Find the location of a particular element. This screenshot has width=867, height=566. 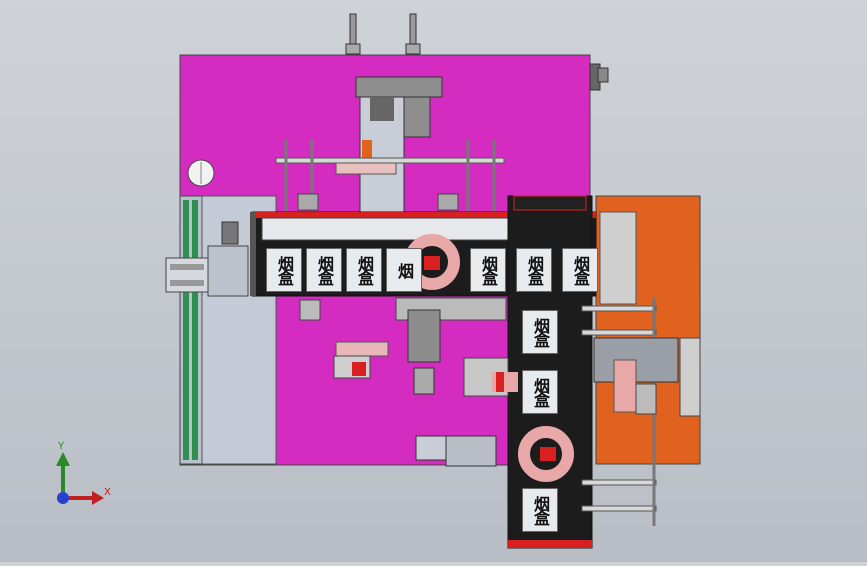

horizontal-box-4: 烟 is located at coordinates (404, 270).